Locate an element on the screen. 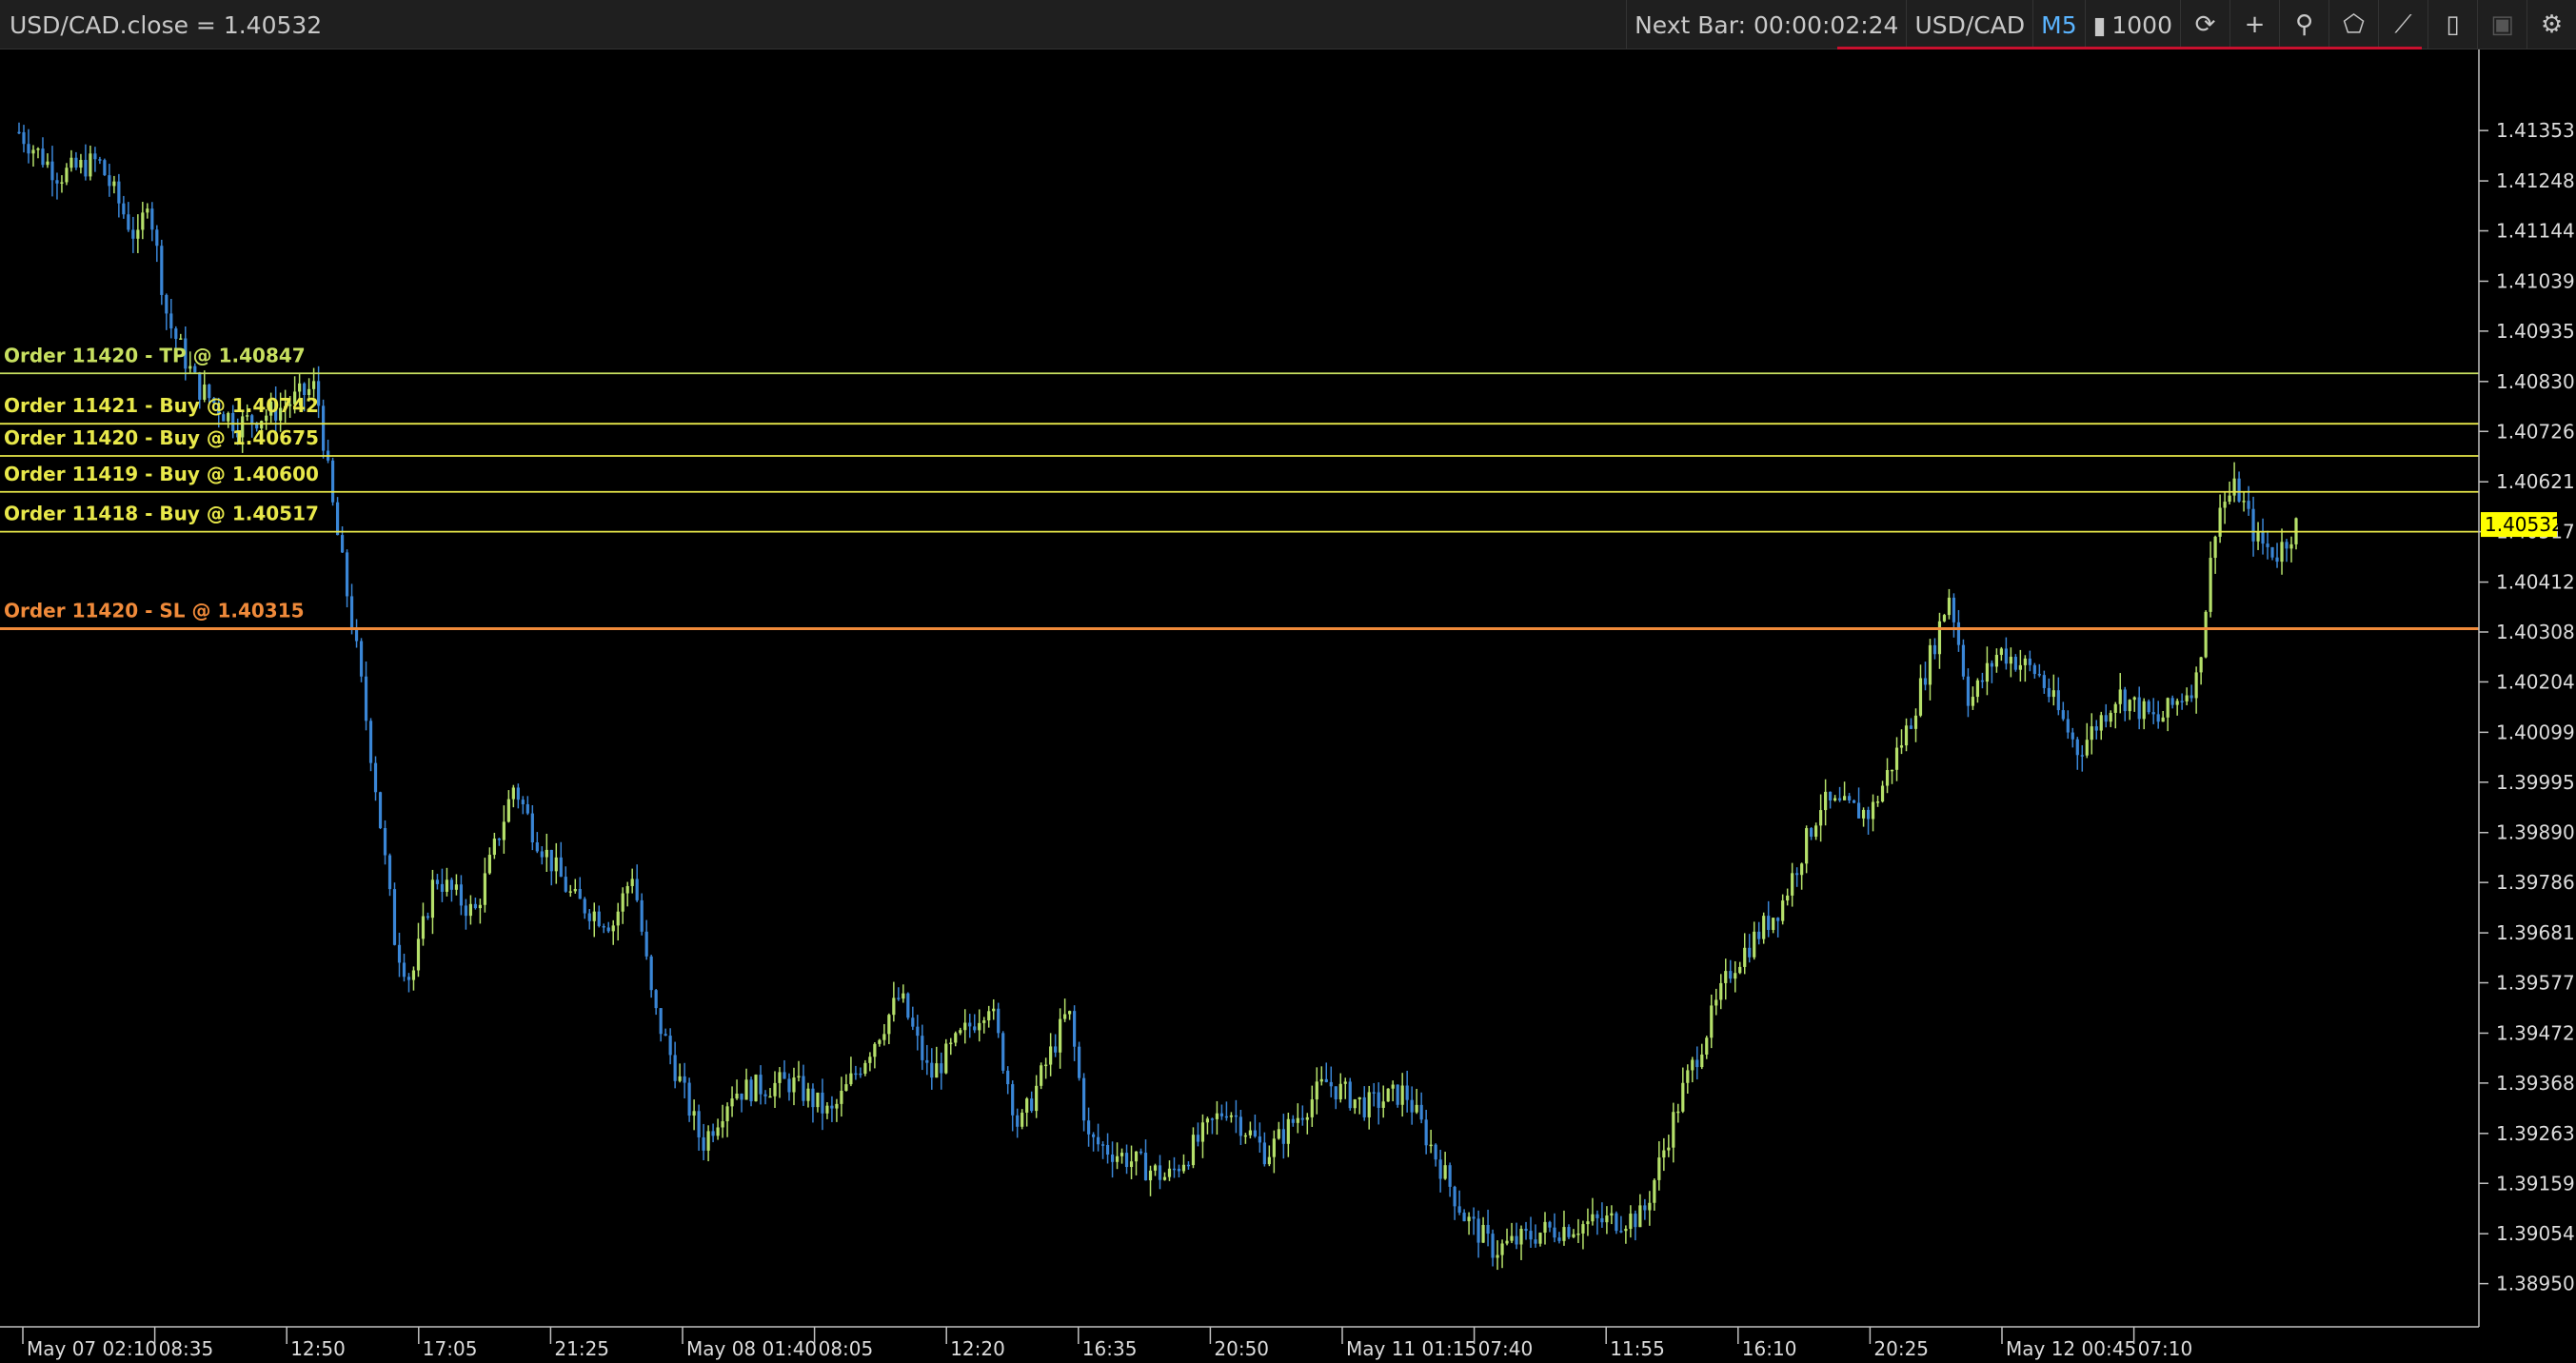 The width and height of the screenshot is (2576, 1363). crosshair-icon: + is located at coordinates (2254, 25).